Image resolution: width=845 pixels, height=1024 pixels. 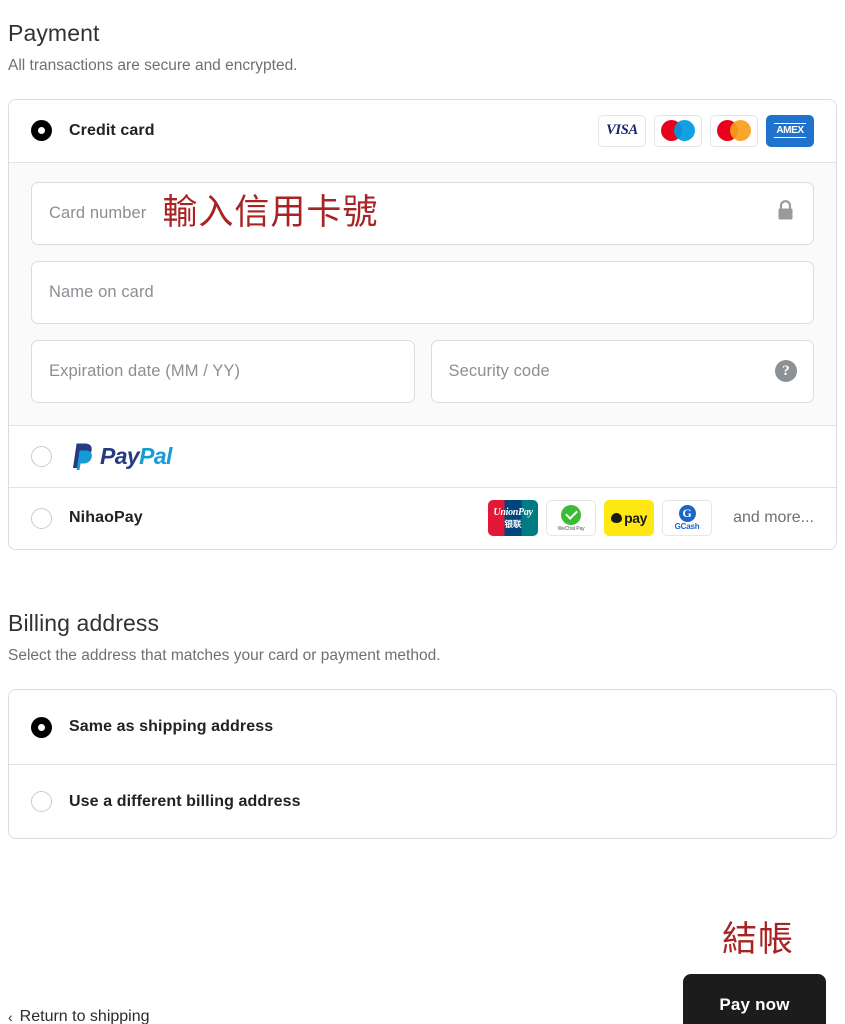 I want to click on payment-option-label-nihaopay: NihaoPay, so click(x=106, y=517).